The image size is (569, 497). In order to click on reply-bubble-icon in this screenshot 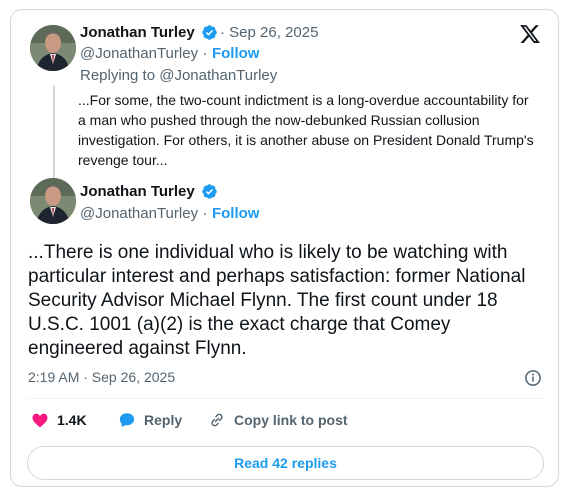, I will do `click(127, 420)`.